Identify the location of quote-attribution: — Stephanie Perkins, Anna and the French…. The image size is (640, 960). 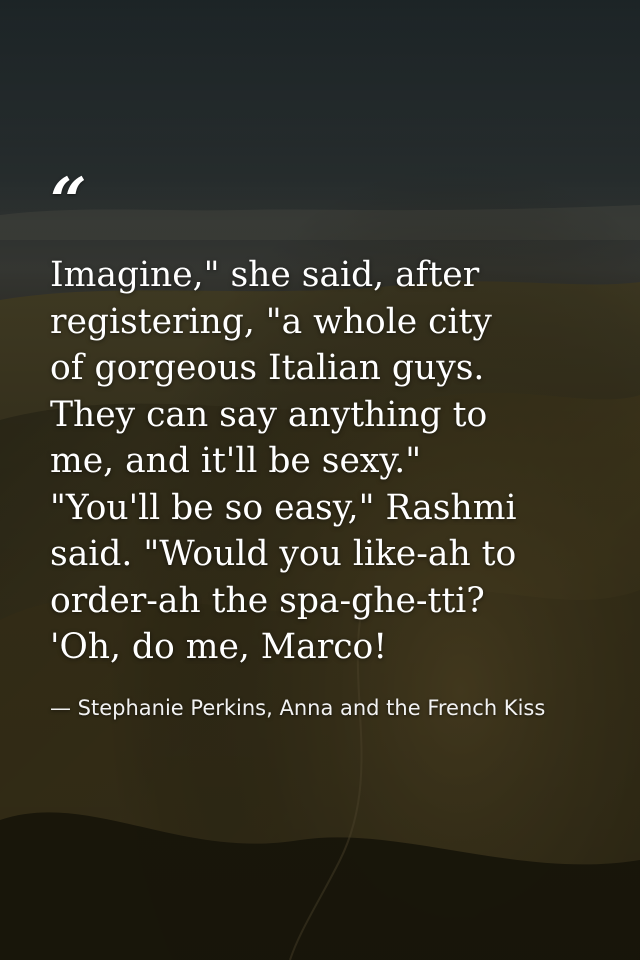
(298, 707).